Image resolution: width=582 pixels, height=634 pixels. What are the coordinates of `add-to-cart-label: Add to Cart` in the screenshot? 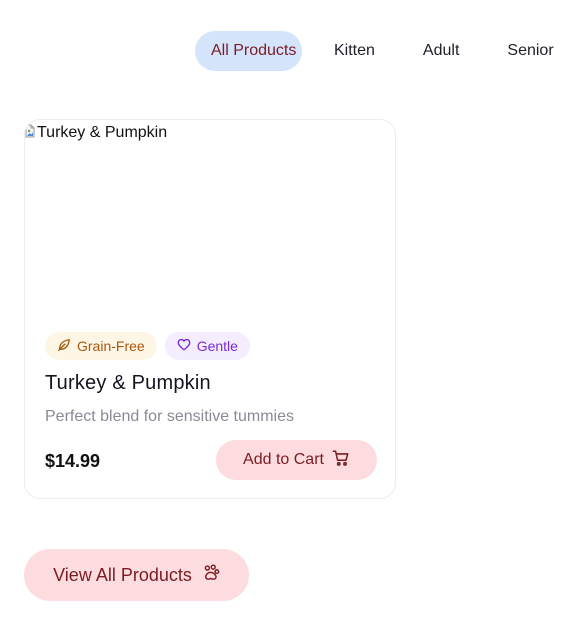 It's located at (283, 459).